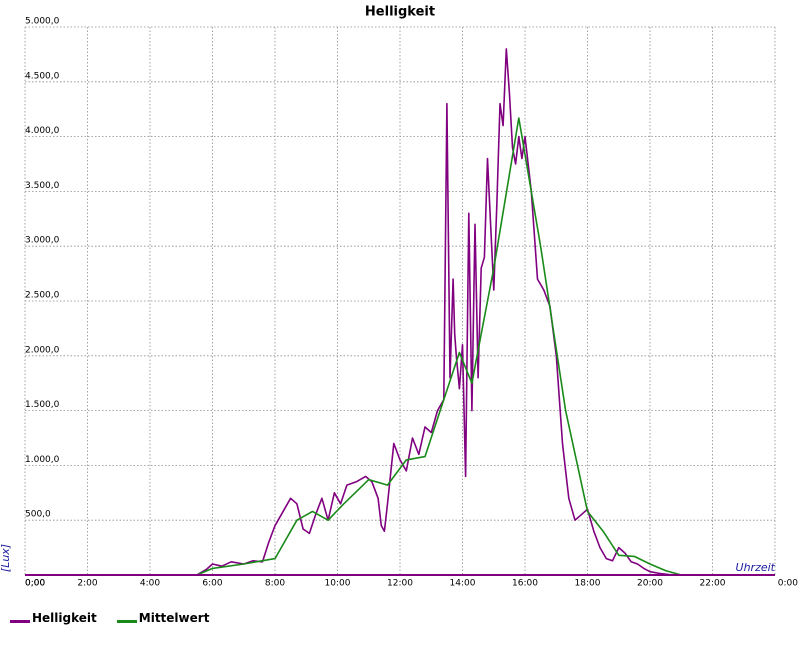 Image resolution: width=800 pixels, height=650 pixels. Describe the element at coordinates (788, 584) in the screenshot. I see `x-tick-label: 0:00` at that location.